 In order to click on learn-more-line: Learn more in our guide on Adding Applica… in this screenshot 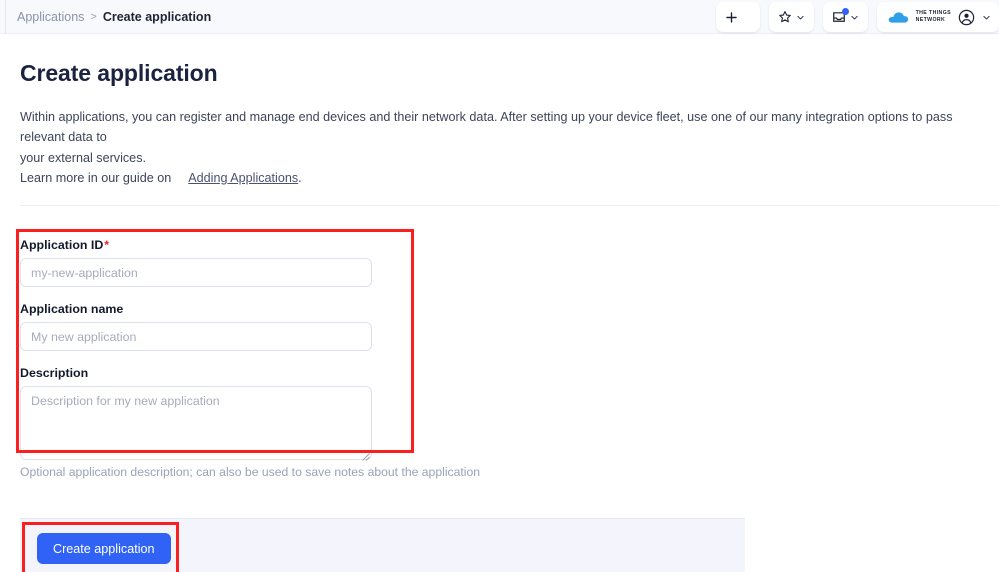, I will do `click(499, 180)`.